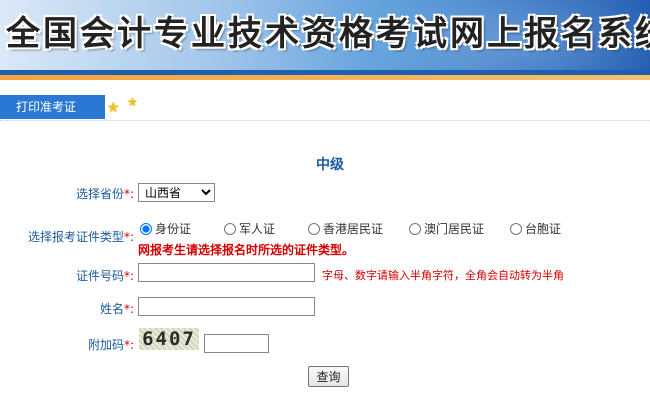  I want to click on radio-hongkong-card: 香港居民证, so click(345, 228).